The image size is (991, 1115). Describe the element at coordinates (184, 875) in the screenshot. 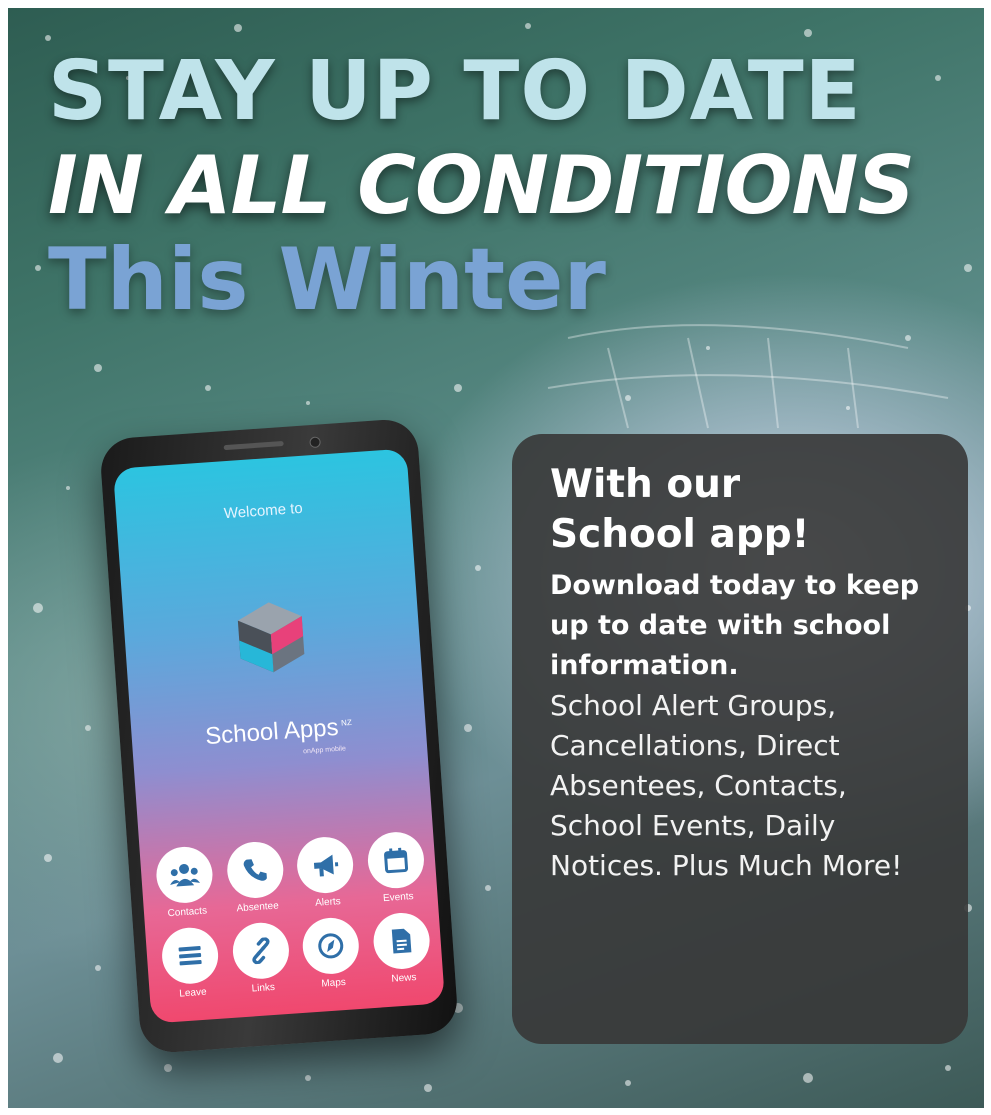

I see `contacts-icon` at that location.